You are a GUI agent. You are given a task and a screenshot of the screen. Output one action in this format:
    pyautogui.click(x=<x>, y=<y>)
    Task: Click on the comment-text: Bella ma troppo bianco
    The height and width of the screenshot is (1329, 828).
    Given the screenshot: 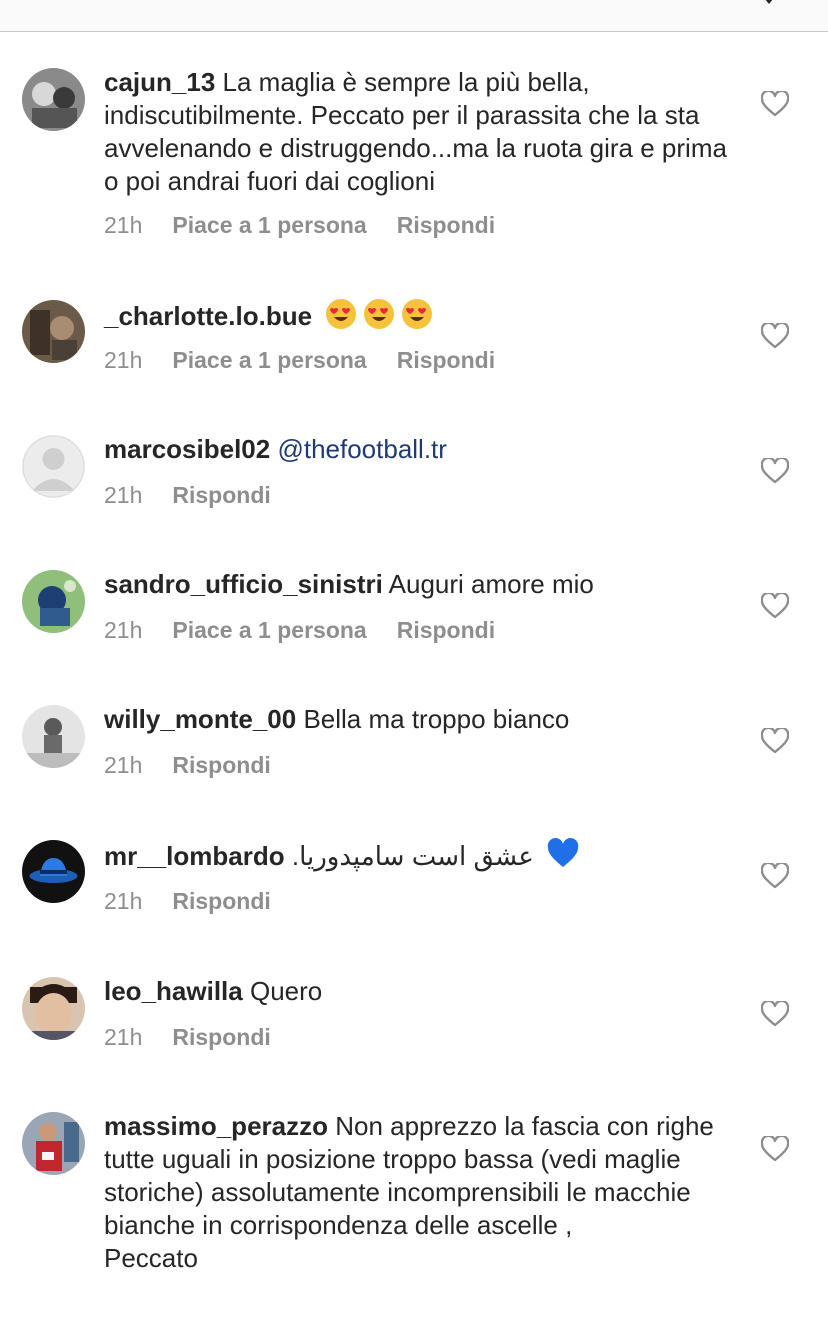 What is the action you would take?
    pyautogui.click(x=436, y=719)
    